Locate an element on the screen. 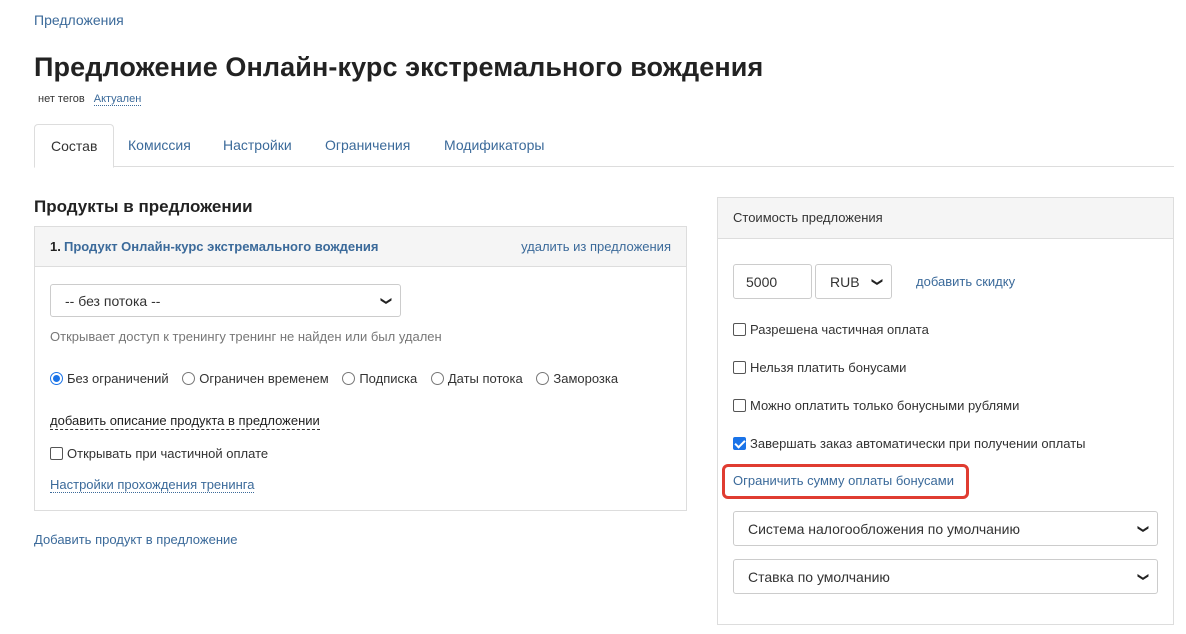 The height and width of the screenshot is (634, 1186). tab-composition: Состав is located at coordinates (74, 146).